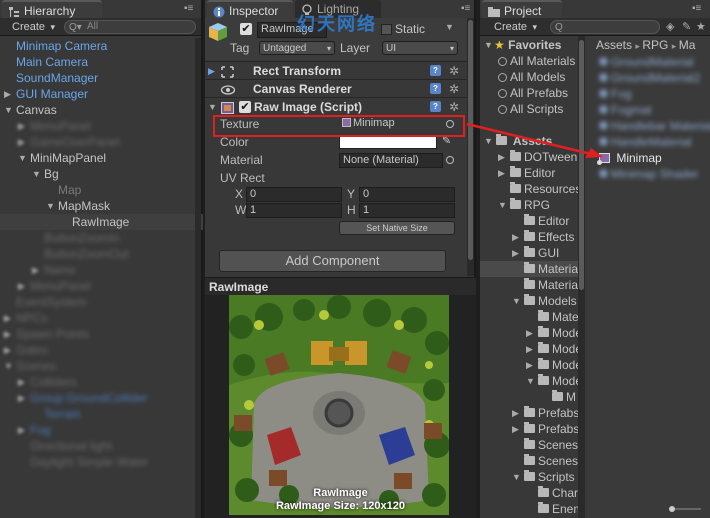 The width and height of the screenshot is (710, 518). What do you see at coordinates (294, 210) in the screenshot?
I see `uv-w-field: 1` at bounding box center [294, 210].